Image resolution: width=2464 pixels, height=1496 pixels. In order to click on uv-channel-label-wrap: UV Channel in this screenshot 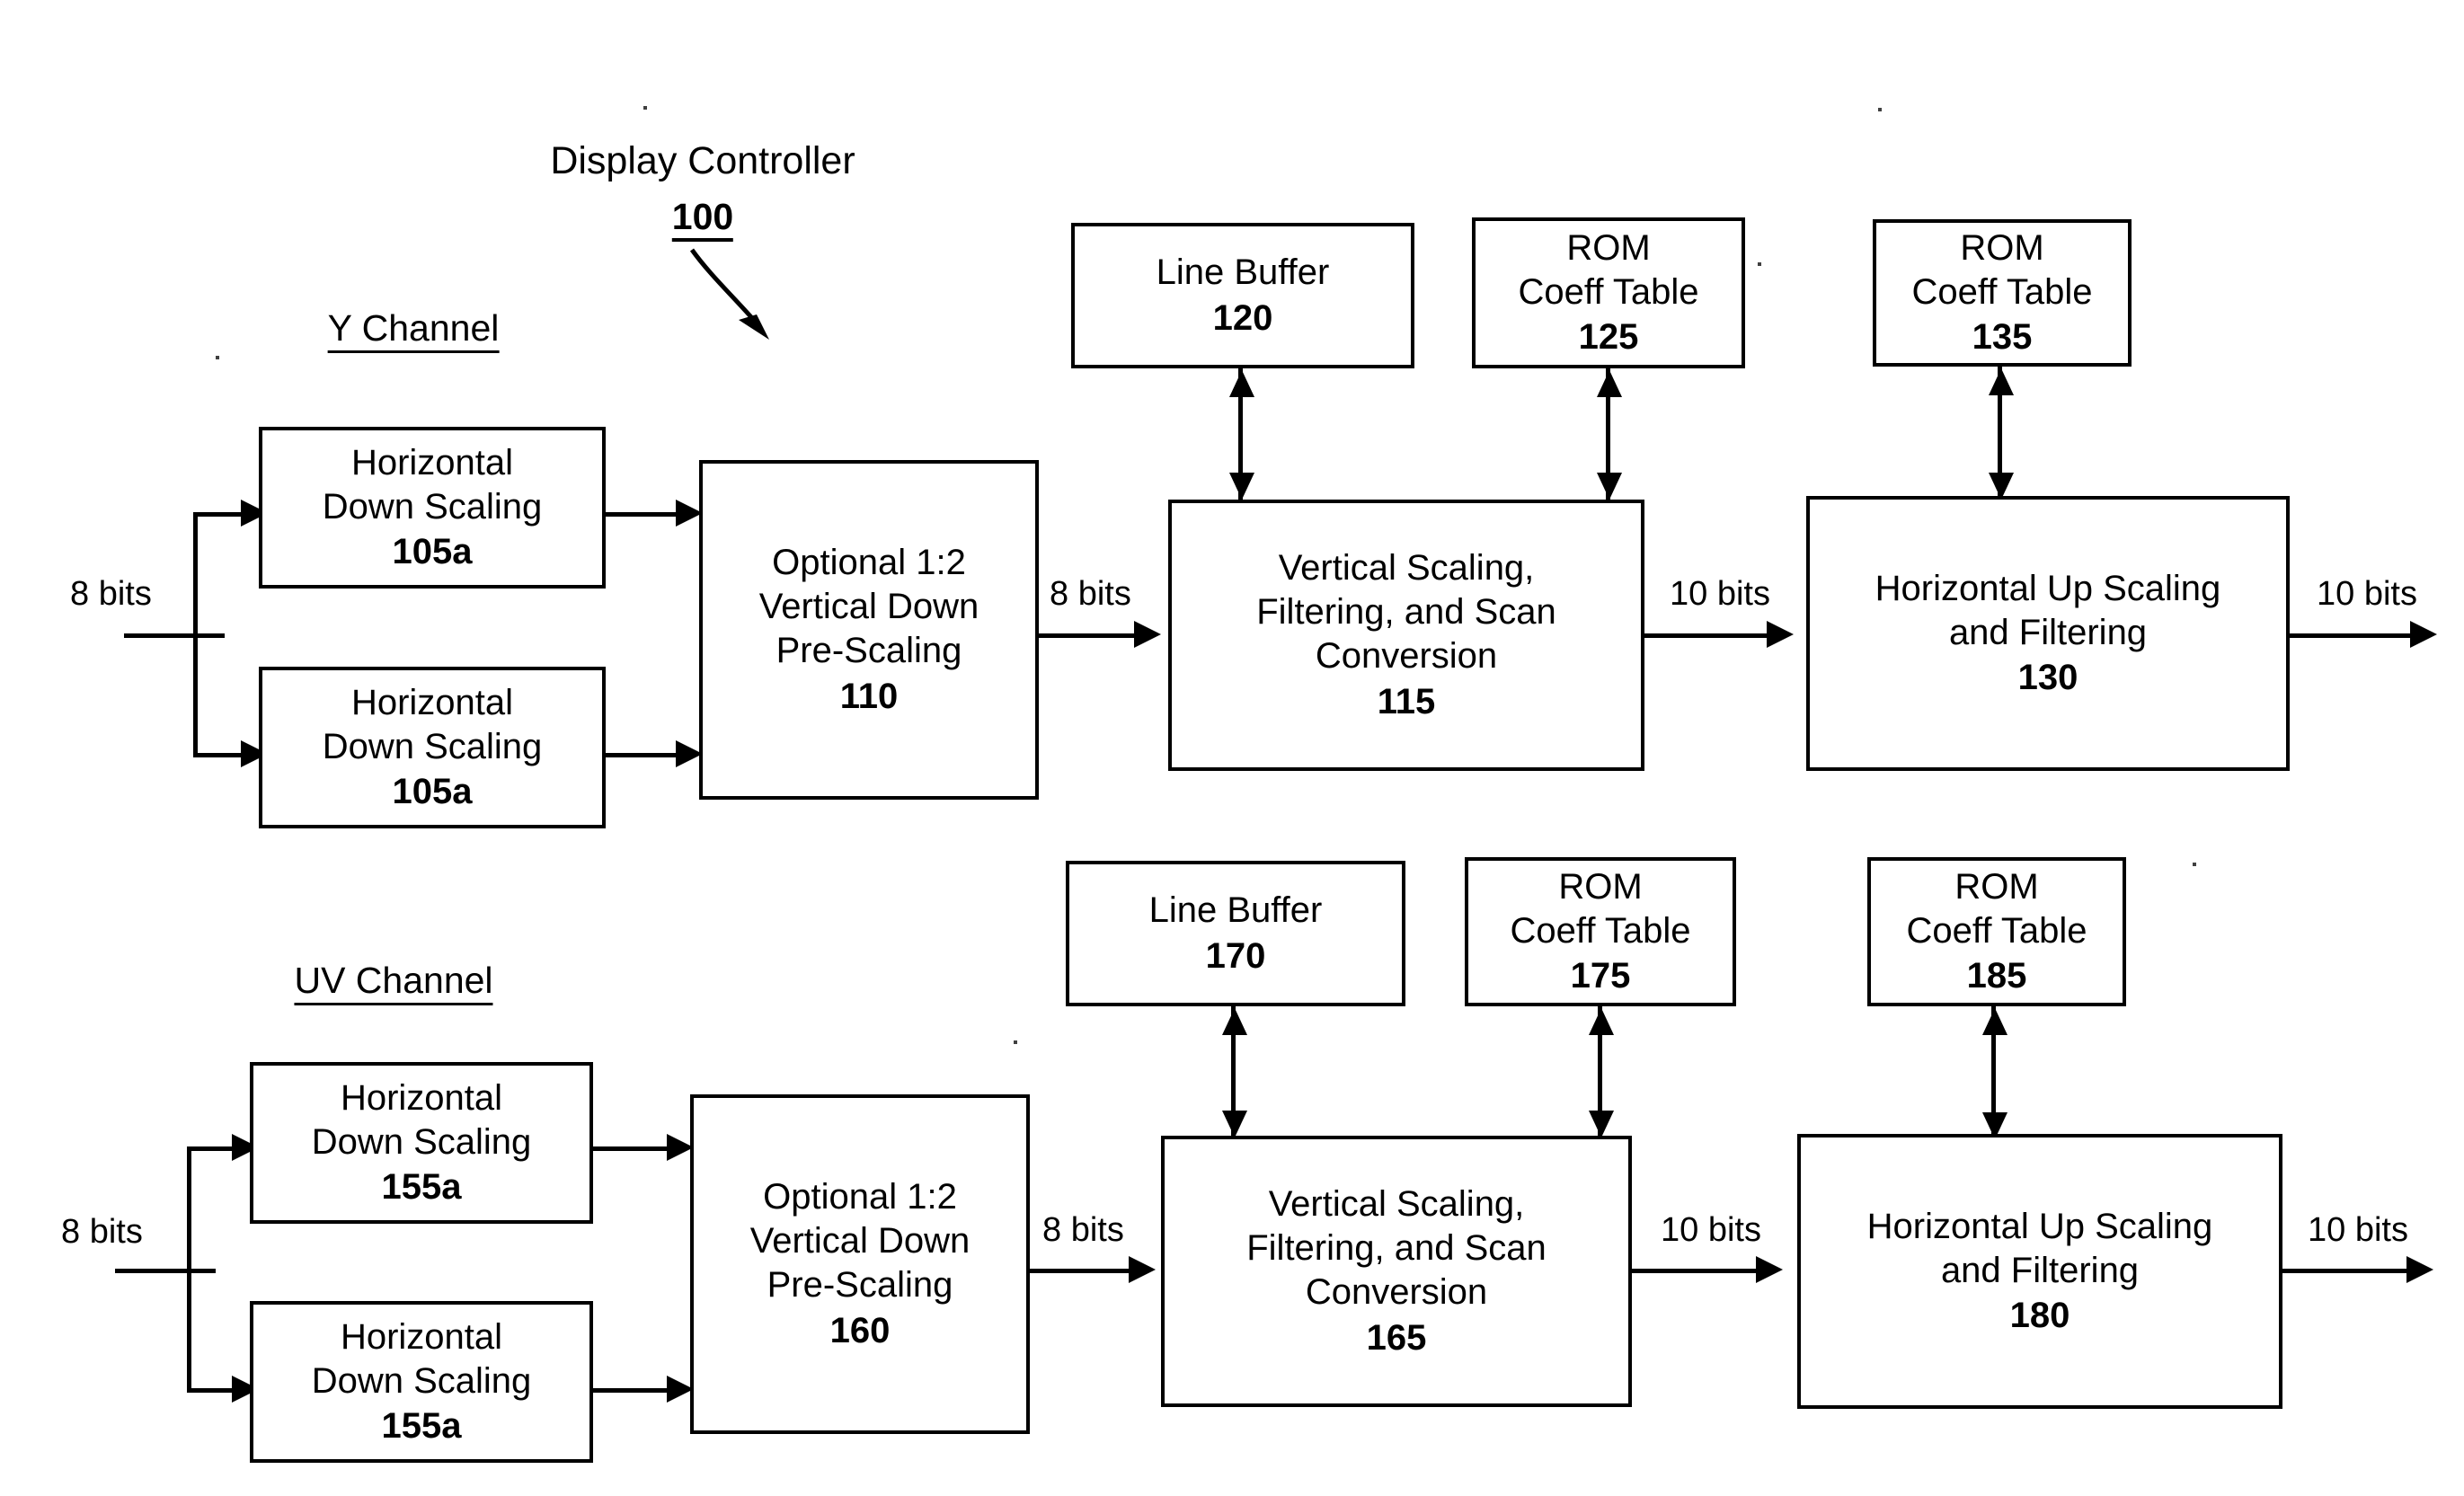, I will do `click(393, 982)`.